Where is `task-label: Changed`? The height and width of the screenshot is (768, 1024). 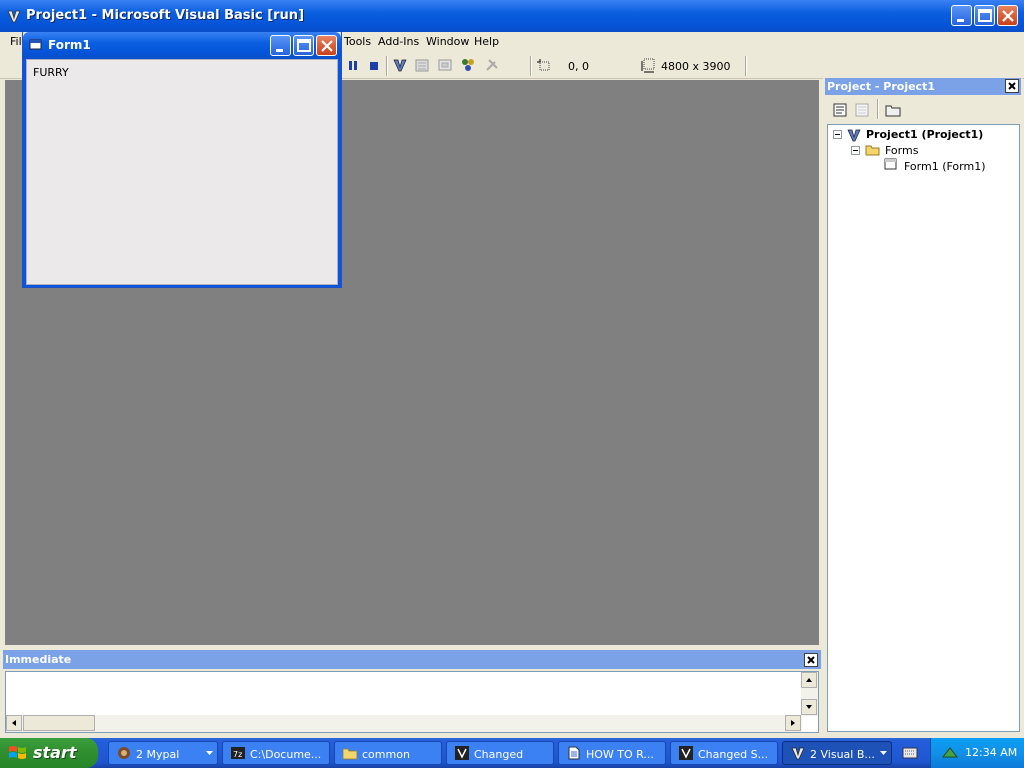 task-label: Changed is located at coordinates (499, 754).